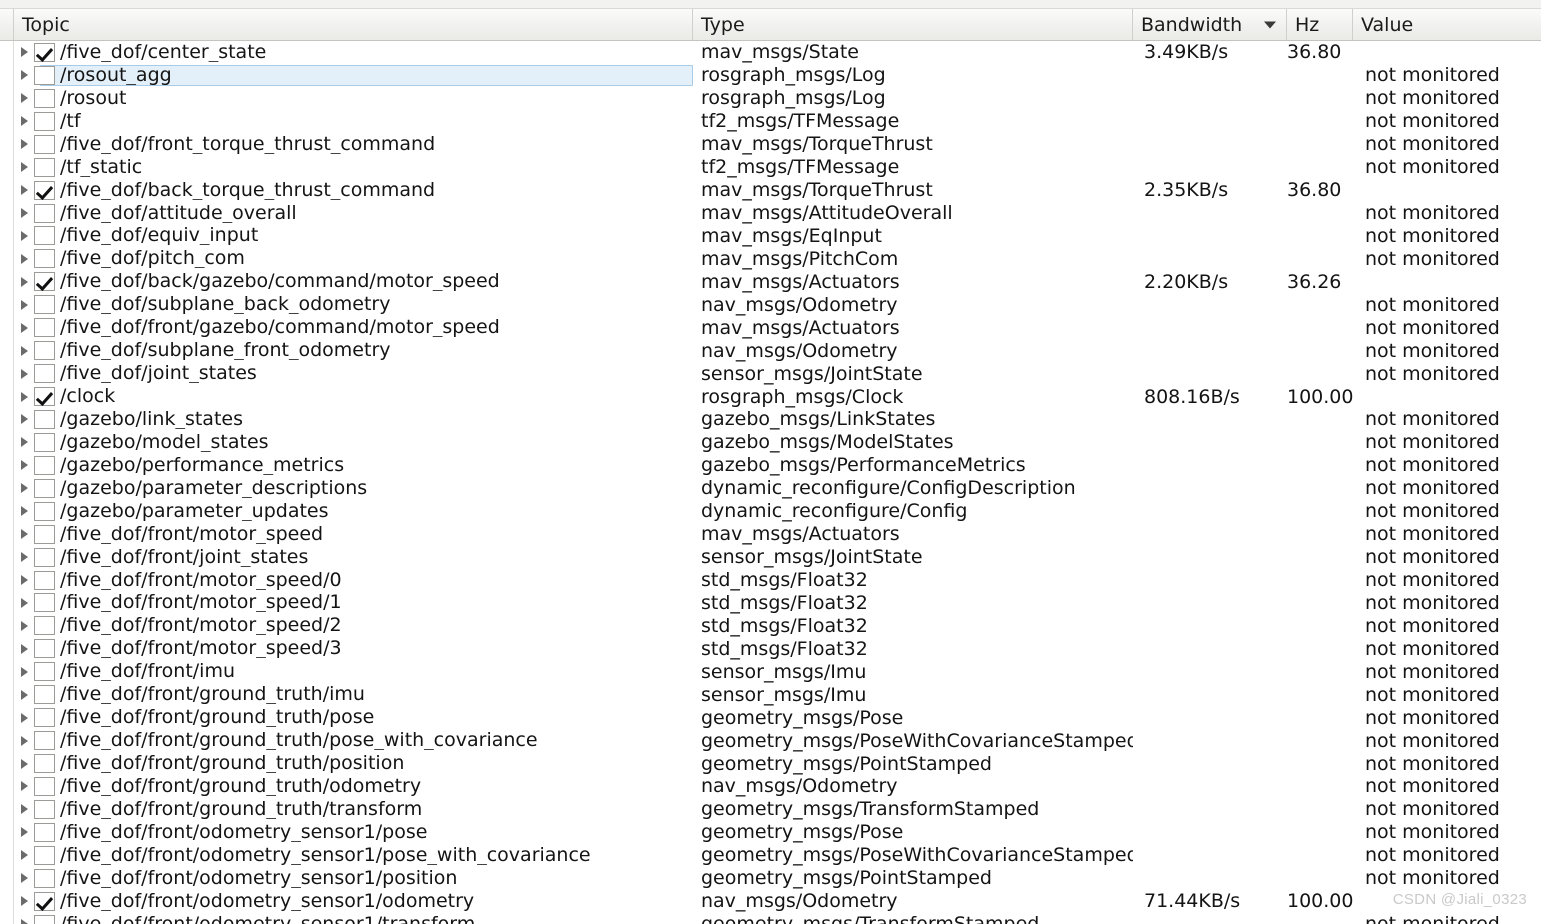  Describe the element at coordinates (353, 534) in the screenshot. I see `cell-topic: /five_dof/front/motor_speed` at that location.